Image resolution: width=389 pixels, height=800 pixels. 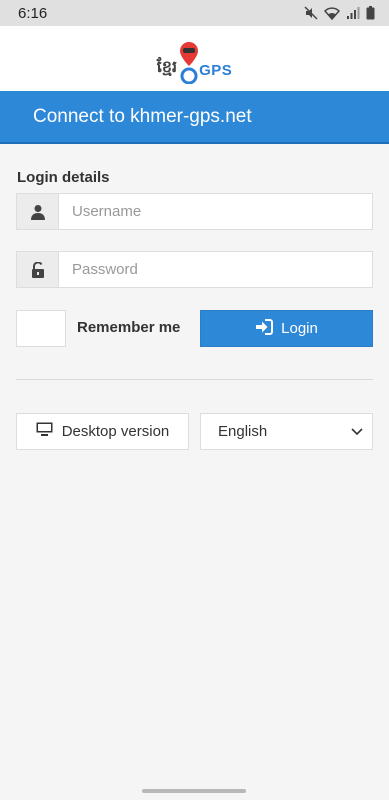 What do you see at coordinates (215, 211) in the screenshot?
I see `username-input` at bounding box center [215, 211].